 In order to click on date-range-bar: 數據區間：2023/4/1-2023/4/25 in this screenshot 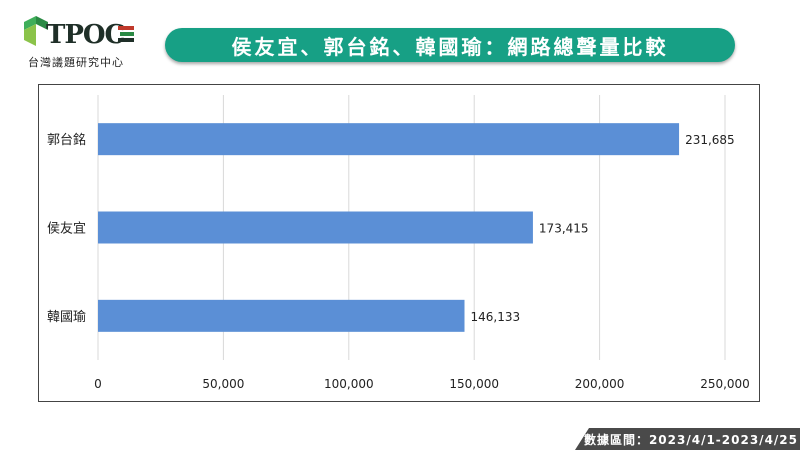, I will do `click(687, 439)`.